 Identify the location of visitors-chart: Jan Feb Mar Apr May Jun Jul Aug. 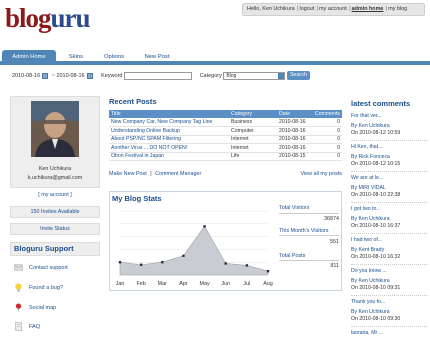
(194, 248).